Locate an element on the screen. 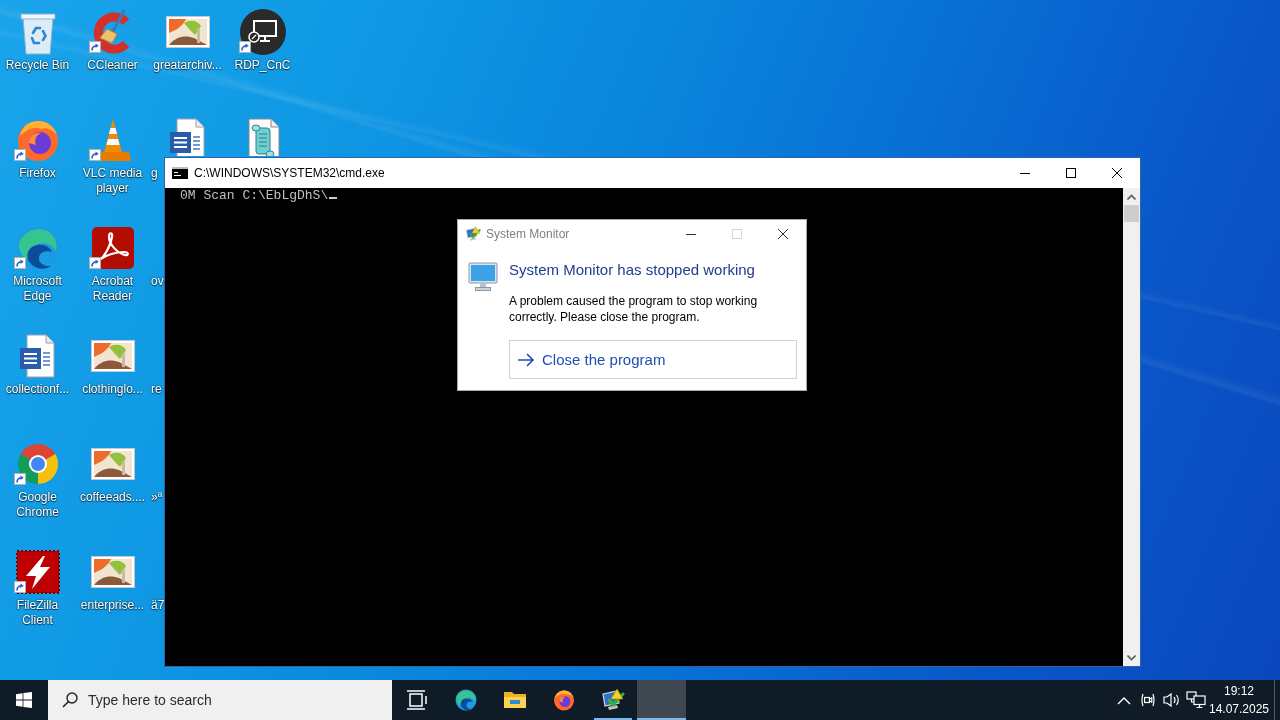 The height and width of the screenshot is (720, 1280). windows-logo-icon is located at coordinates (24, 700).